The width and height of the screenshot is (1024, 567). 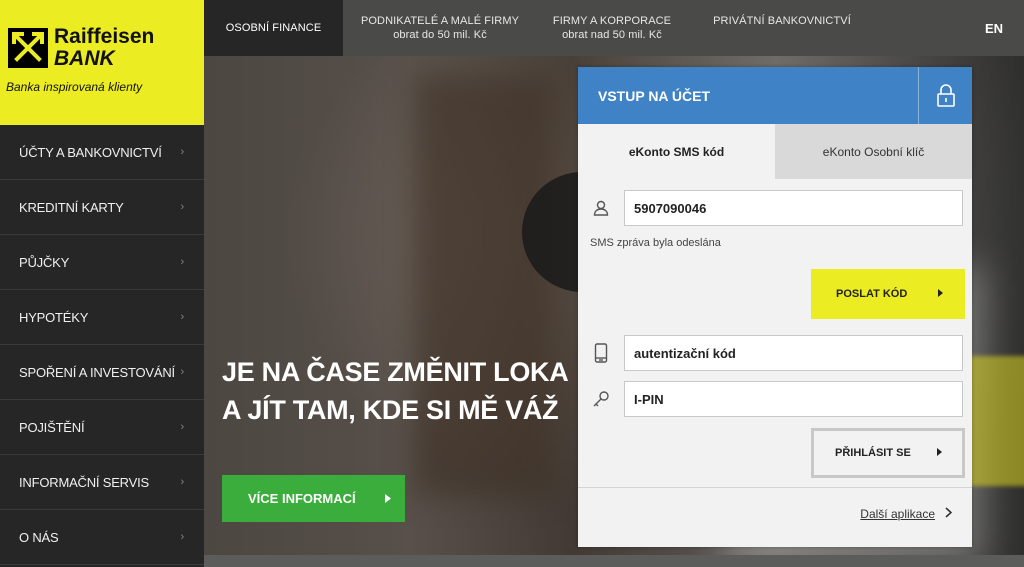 What do you see at coordinates (390, 410) in the screenshot?
I see `hero-headline-line2: A JÍT TAM, KDE SI MĚ VÁŽ` at bounding box center [390, 410].